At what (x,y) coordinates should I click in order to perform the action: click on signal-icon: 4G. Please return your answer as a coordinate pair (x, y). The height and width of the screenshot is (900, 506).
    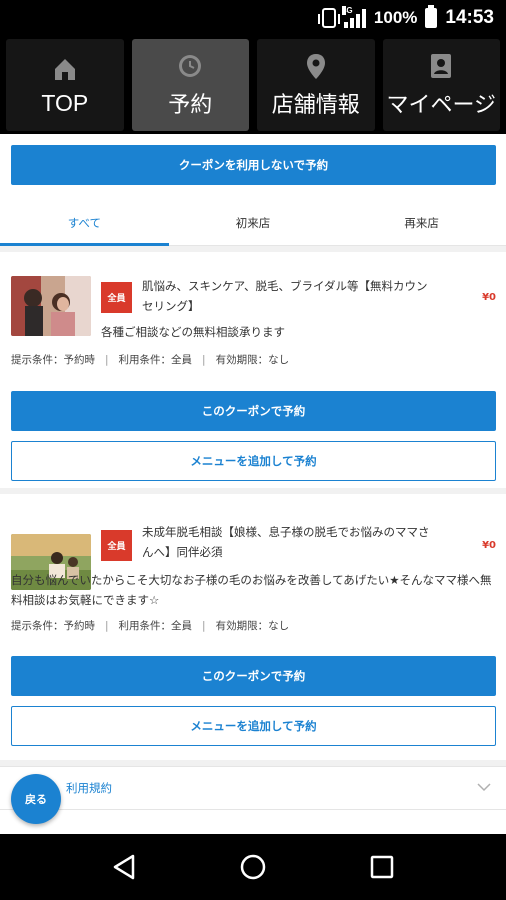
    Looking at the image, I should click on (353, 17).